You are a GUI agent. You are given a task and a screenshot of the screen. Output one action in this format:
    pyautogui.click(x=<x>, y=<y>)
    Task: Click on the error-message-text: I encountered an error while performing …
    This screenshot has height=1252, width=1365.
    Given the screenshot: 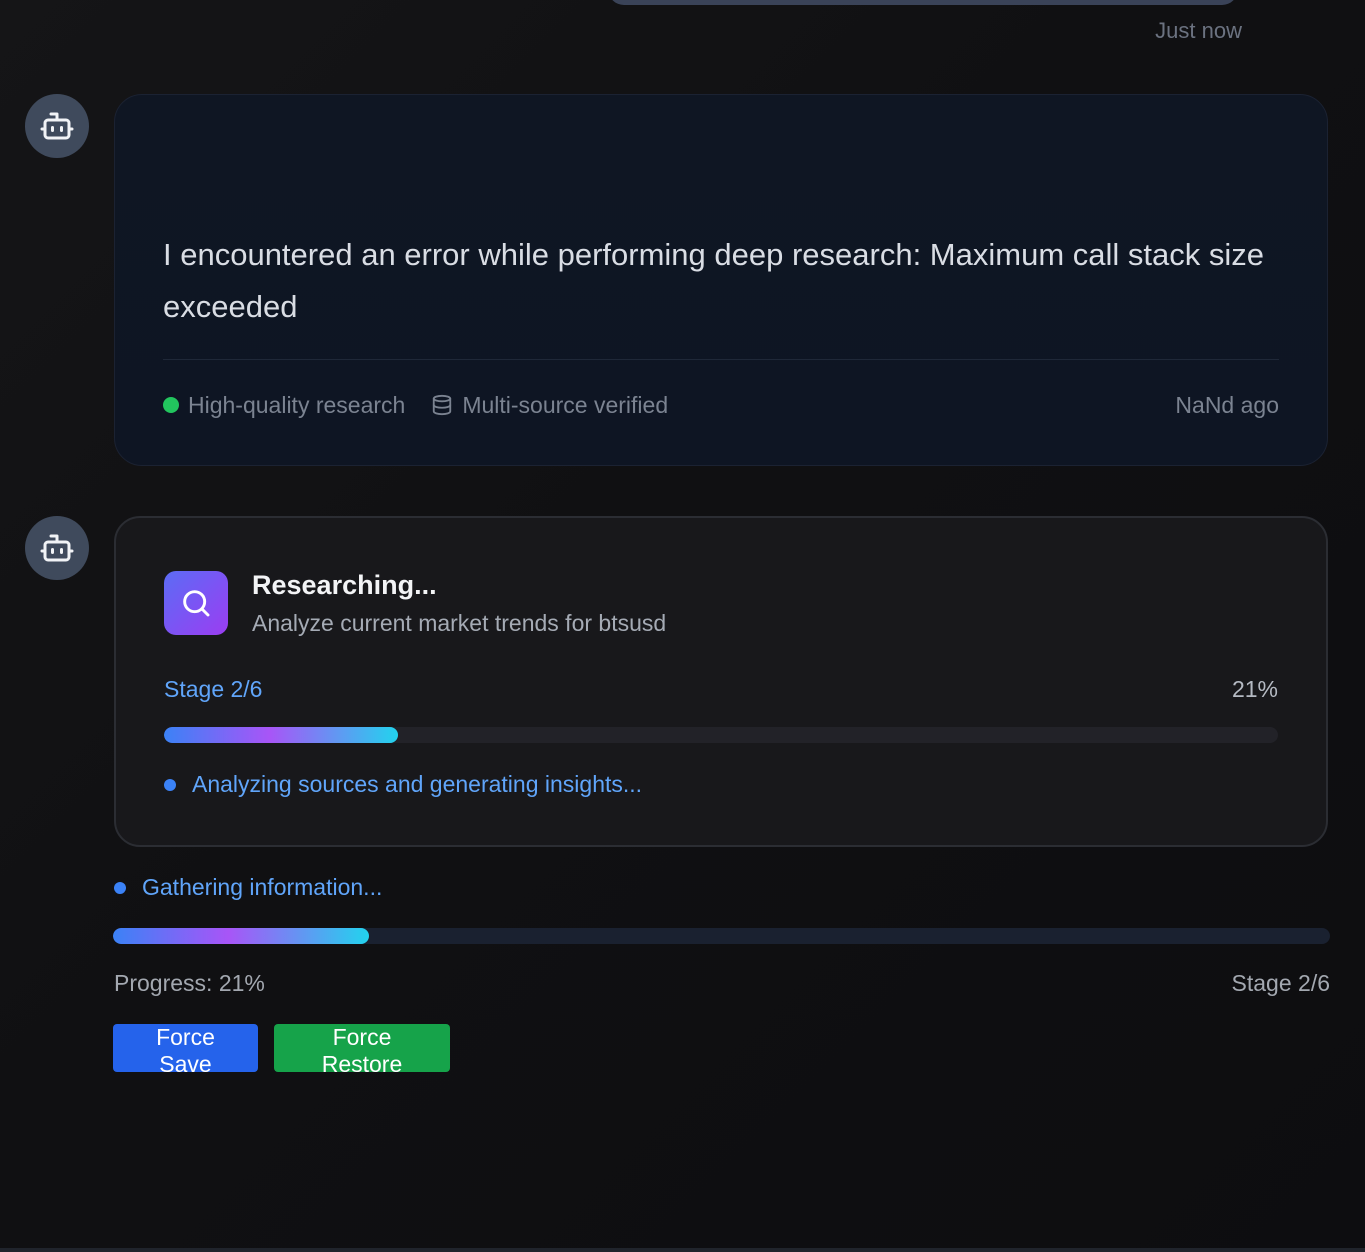 What is the action you would take?
    pyautogui.click(x=713, y=280)
    